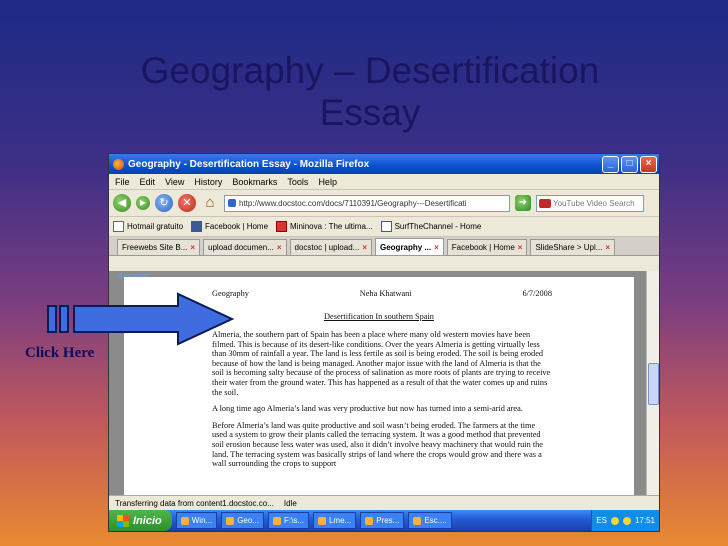 The image size is (728, 546). I want to click on mininova-icon, so click(282, 226).